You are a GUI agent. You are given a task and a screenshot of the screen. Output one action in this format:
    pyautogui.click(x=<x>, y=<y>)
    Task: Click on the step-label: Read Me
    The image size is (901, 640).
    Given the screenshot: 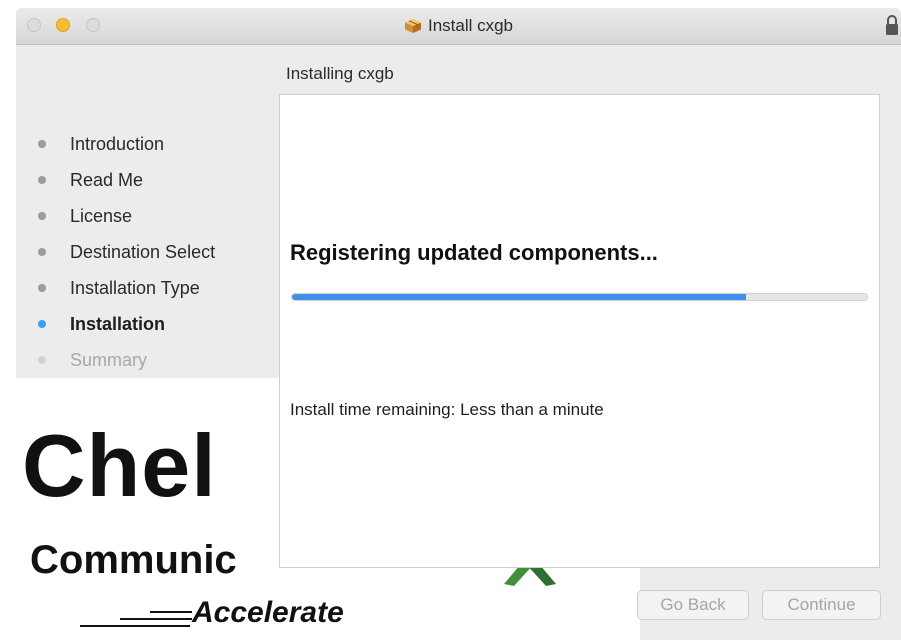 What is the action you would take?
    pyautogui.click(x=107, y=179)
    